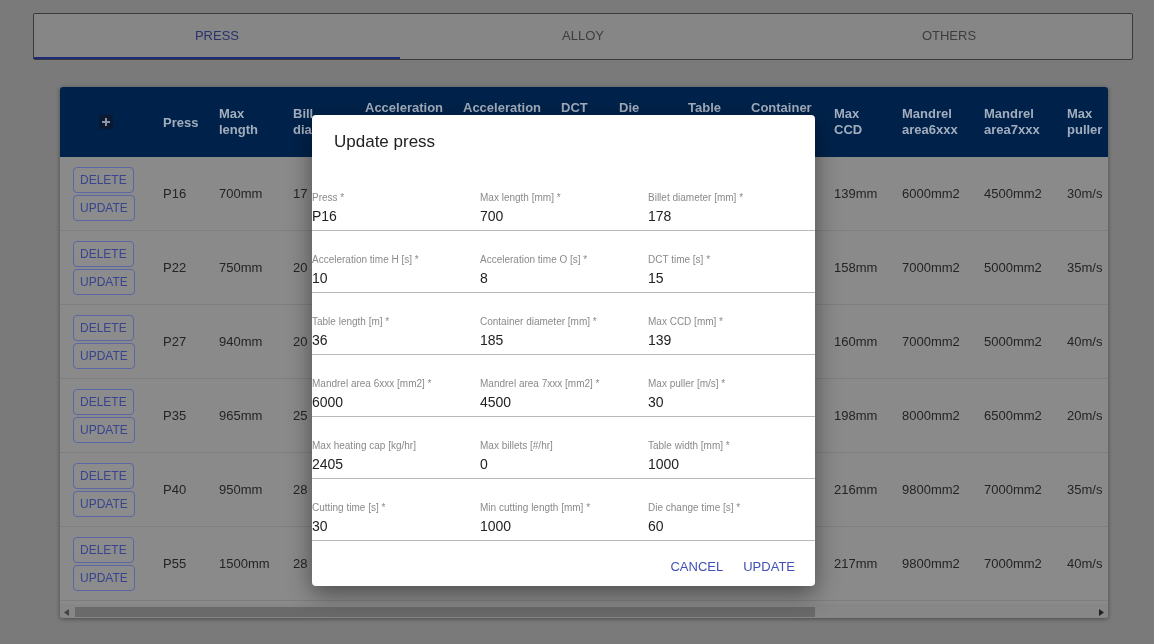 The width and height of the screenshot is (1154, 644). I want to click on table-cell: 4500mm2, so click(1013, 193).